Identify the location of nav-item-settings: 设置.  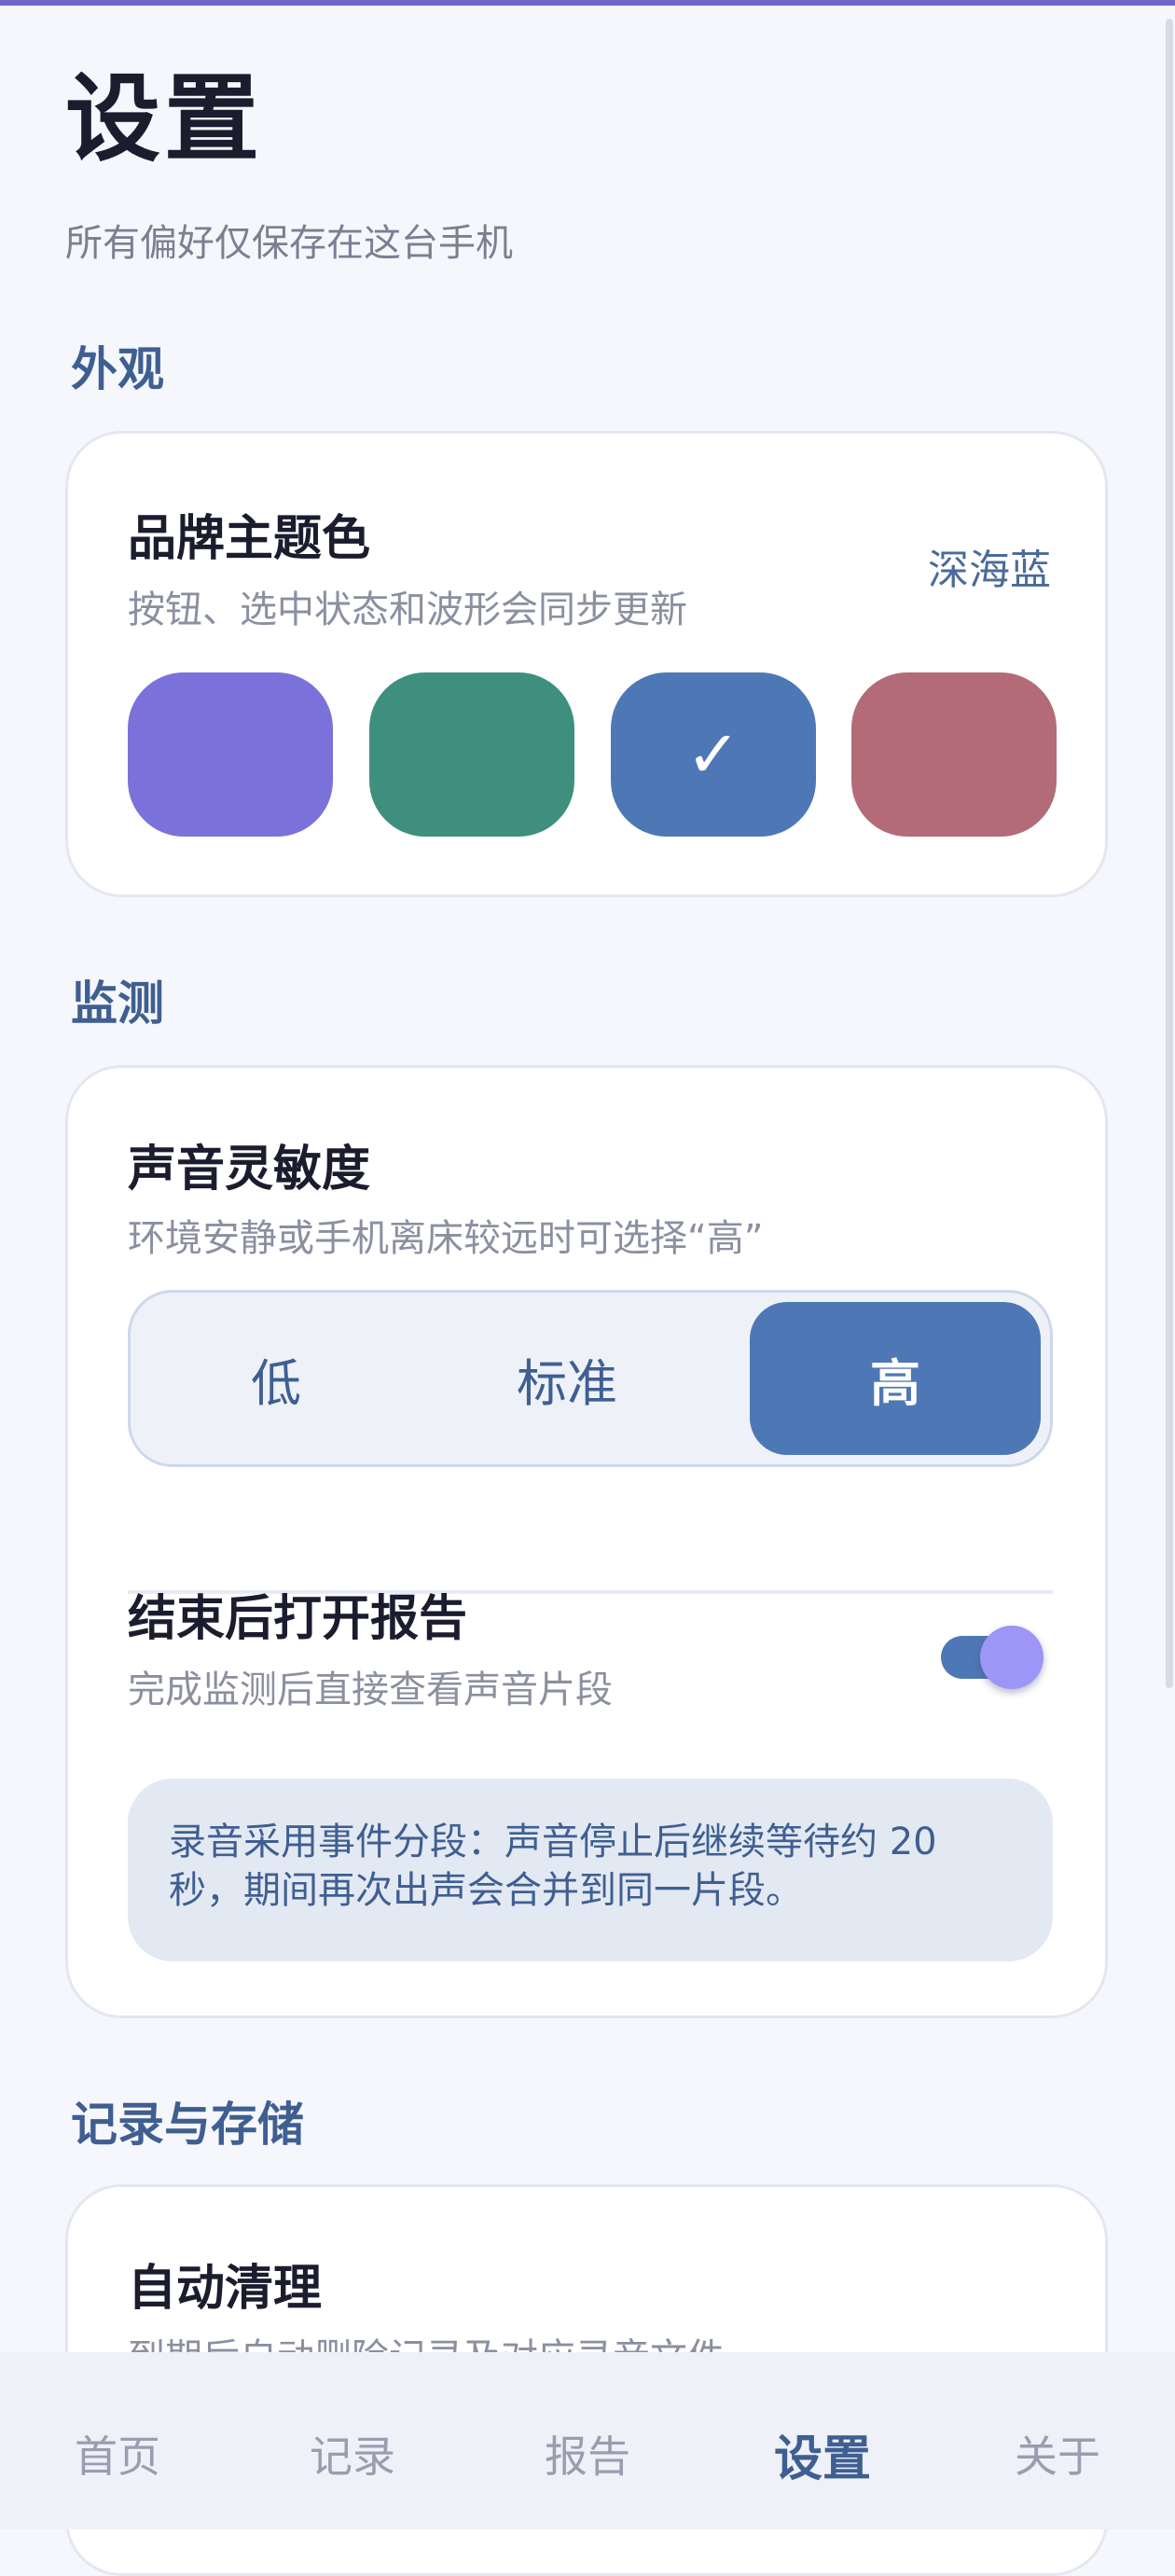
(822, 2440).